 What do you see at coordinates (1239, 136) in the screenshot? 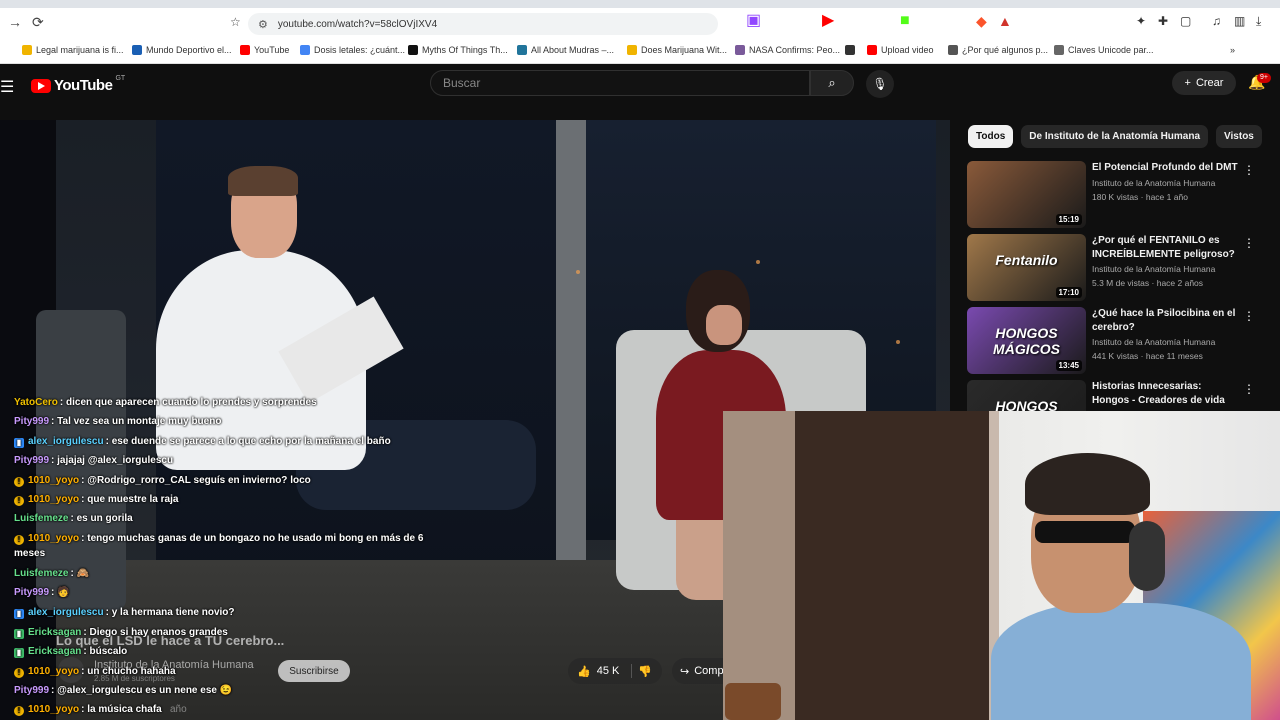
I see `filter-chip: Vistos` at bounding box center [1239, 136].